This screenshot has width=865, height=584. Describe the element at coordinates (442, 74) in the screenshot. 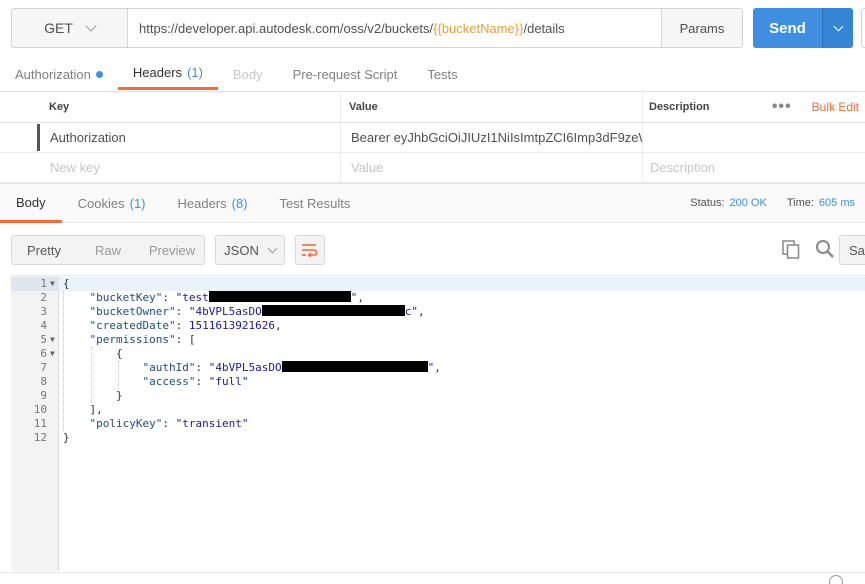

I see `tab-tests: Tests` at that location.